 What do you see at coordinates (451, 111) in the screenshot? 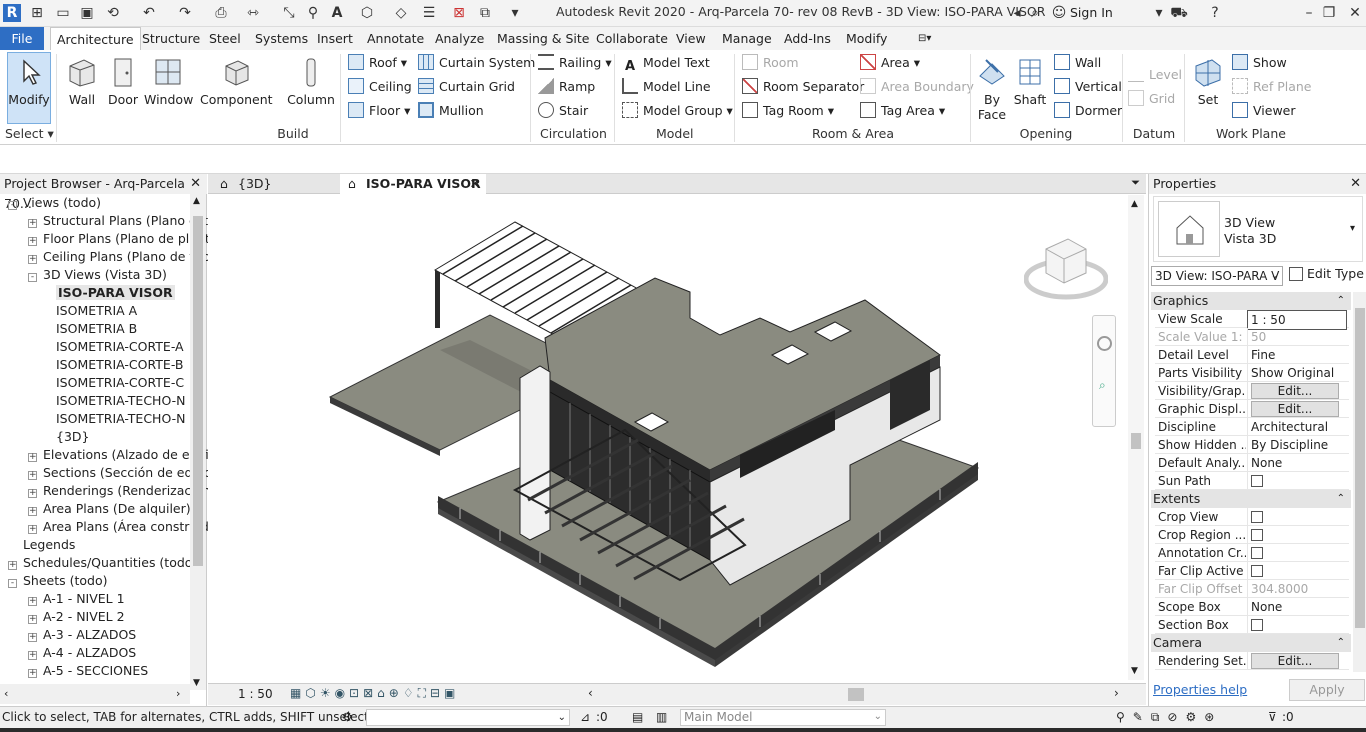
I see `mullion-button: Mullion` at bounding box center [451, 111].